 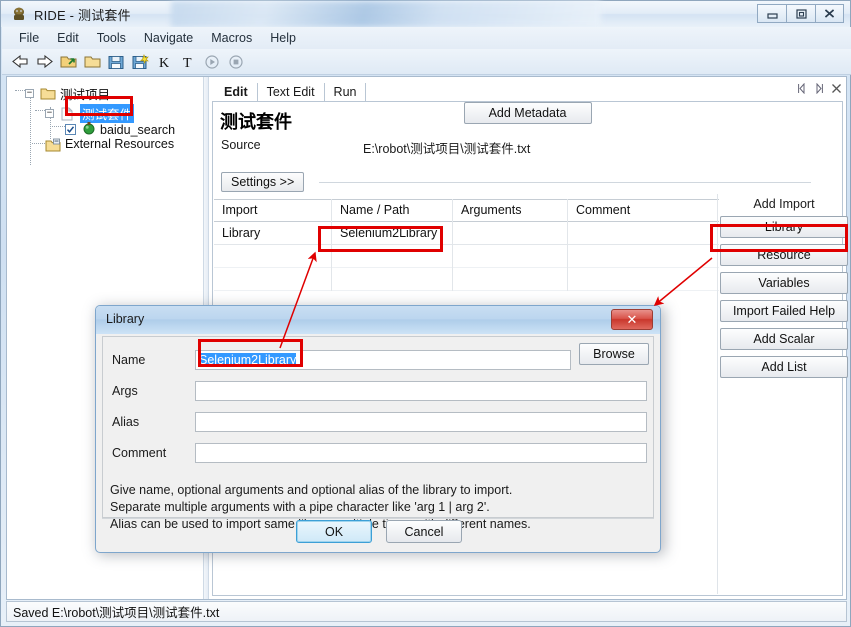 What do you see at coordinates (140, 62) in the screenshot?
I see `save-all-icon` at bounding box center [140, 62].